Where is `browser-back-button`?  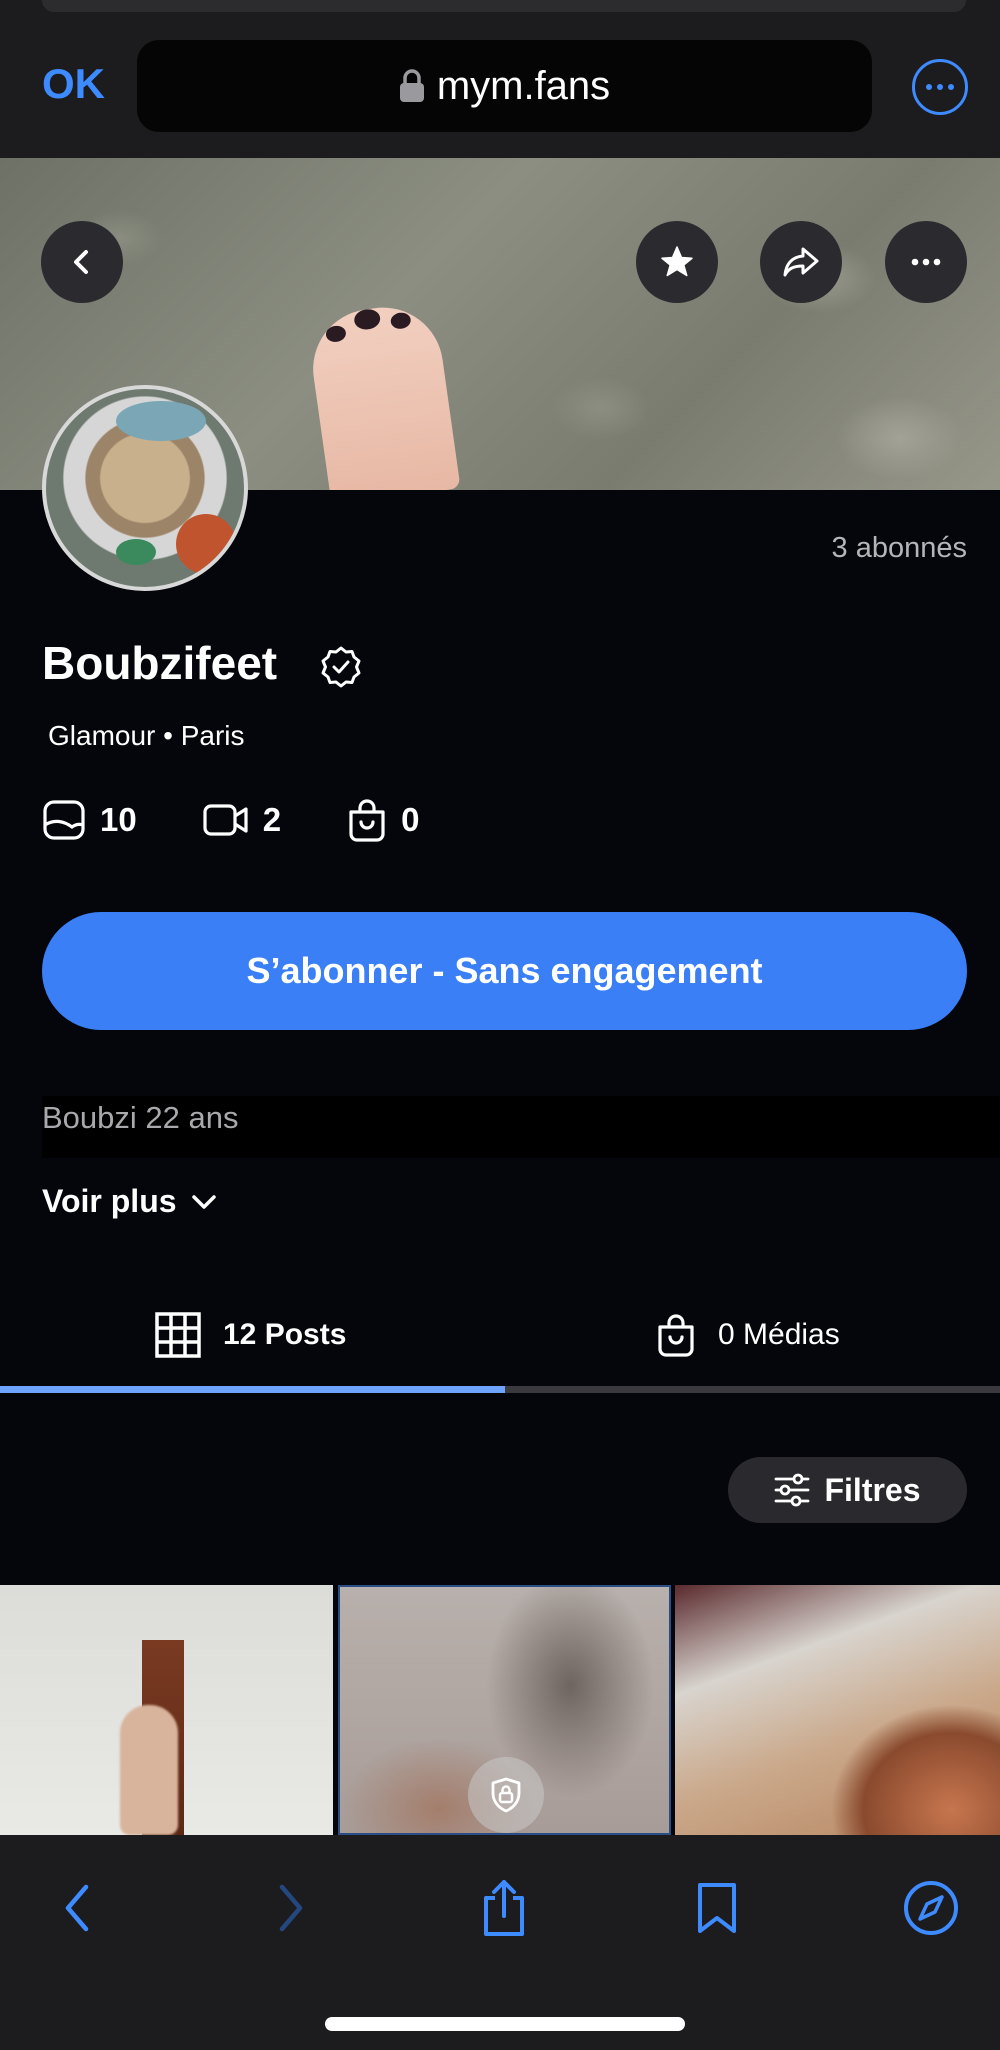 browser-back-button is located at coordinates (77, 1908).